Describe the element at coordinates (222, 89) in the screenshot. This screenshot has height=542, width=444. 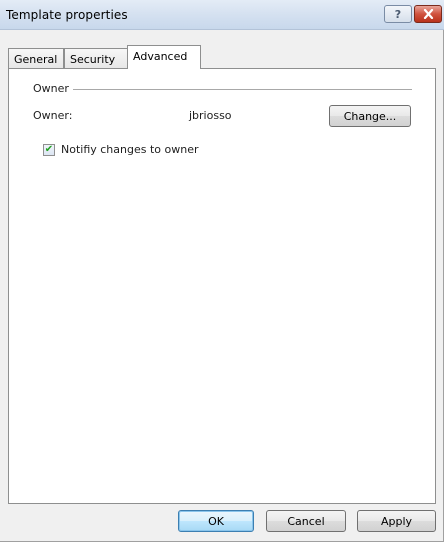
I see `owner-group-divider` at that location.